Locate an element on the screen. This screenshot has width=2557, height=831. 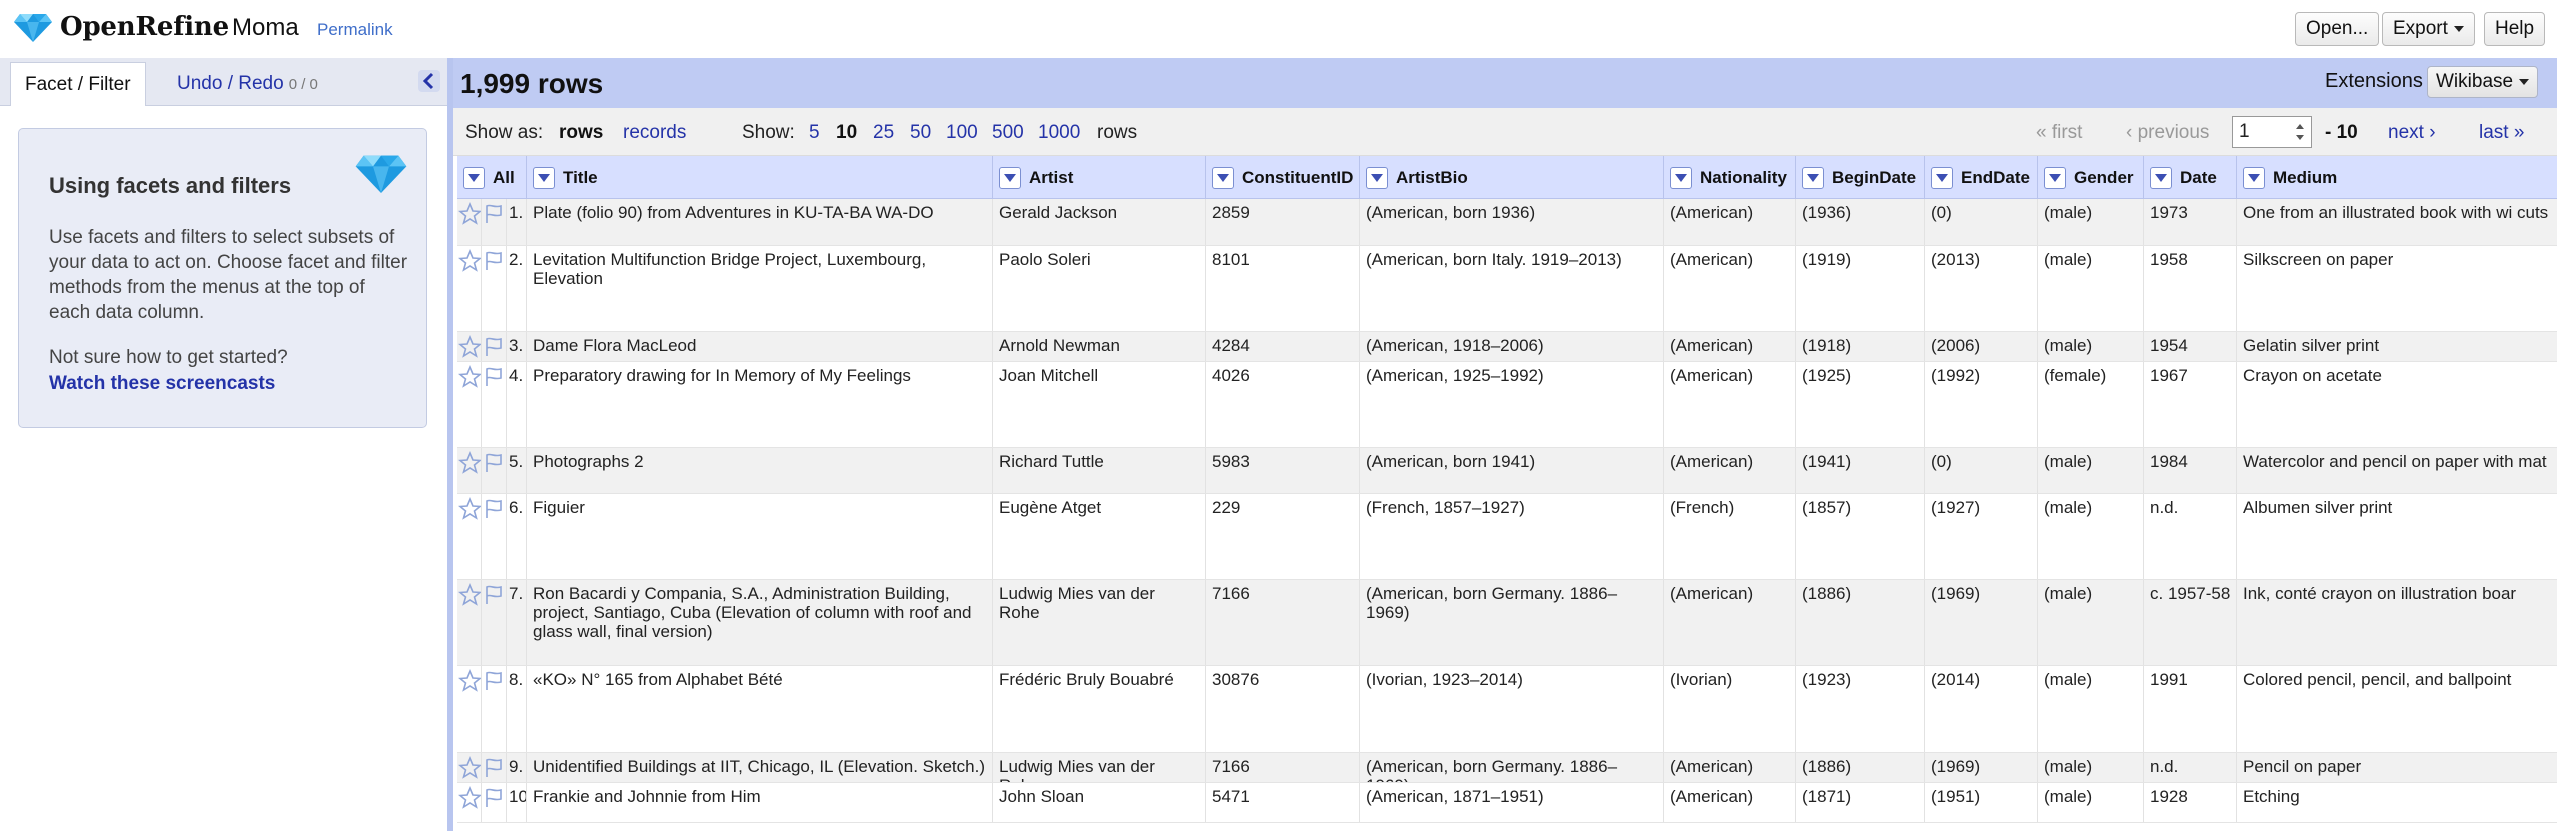
cell-nat: (French) is located at coordinates (1730, 536).